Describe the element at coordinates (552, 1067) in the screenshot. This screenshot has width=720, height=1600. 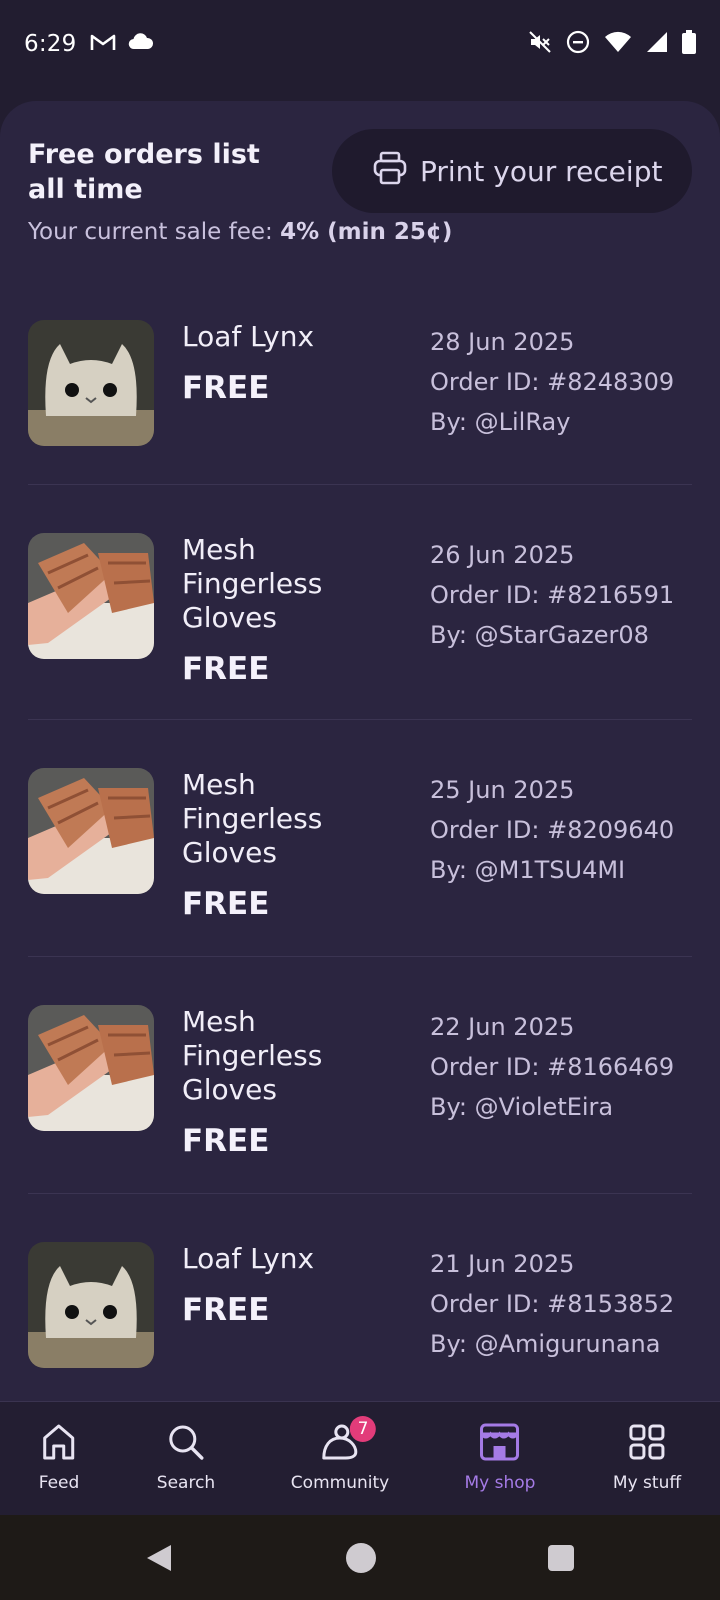
I see `order-id: Order ID: #8166469` at that location.